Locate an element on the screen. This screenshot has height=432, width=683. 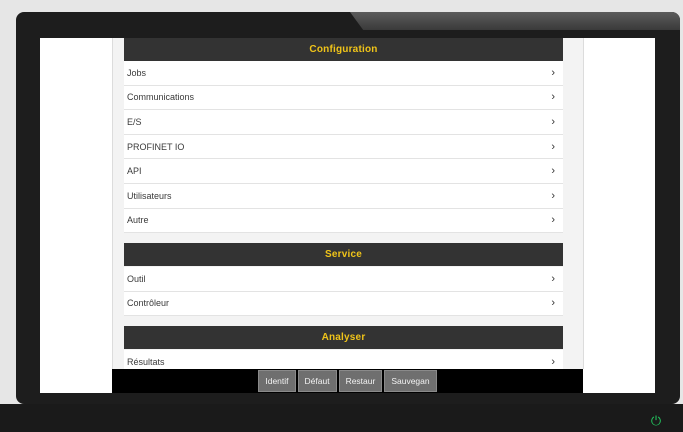
section-header-analyser: Analyser is located at coordinates (343, 337).